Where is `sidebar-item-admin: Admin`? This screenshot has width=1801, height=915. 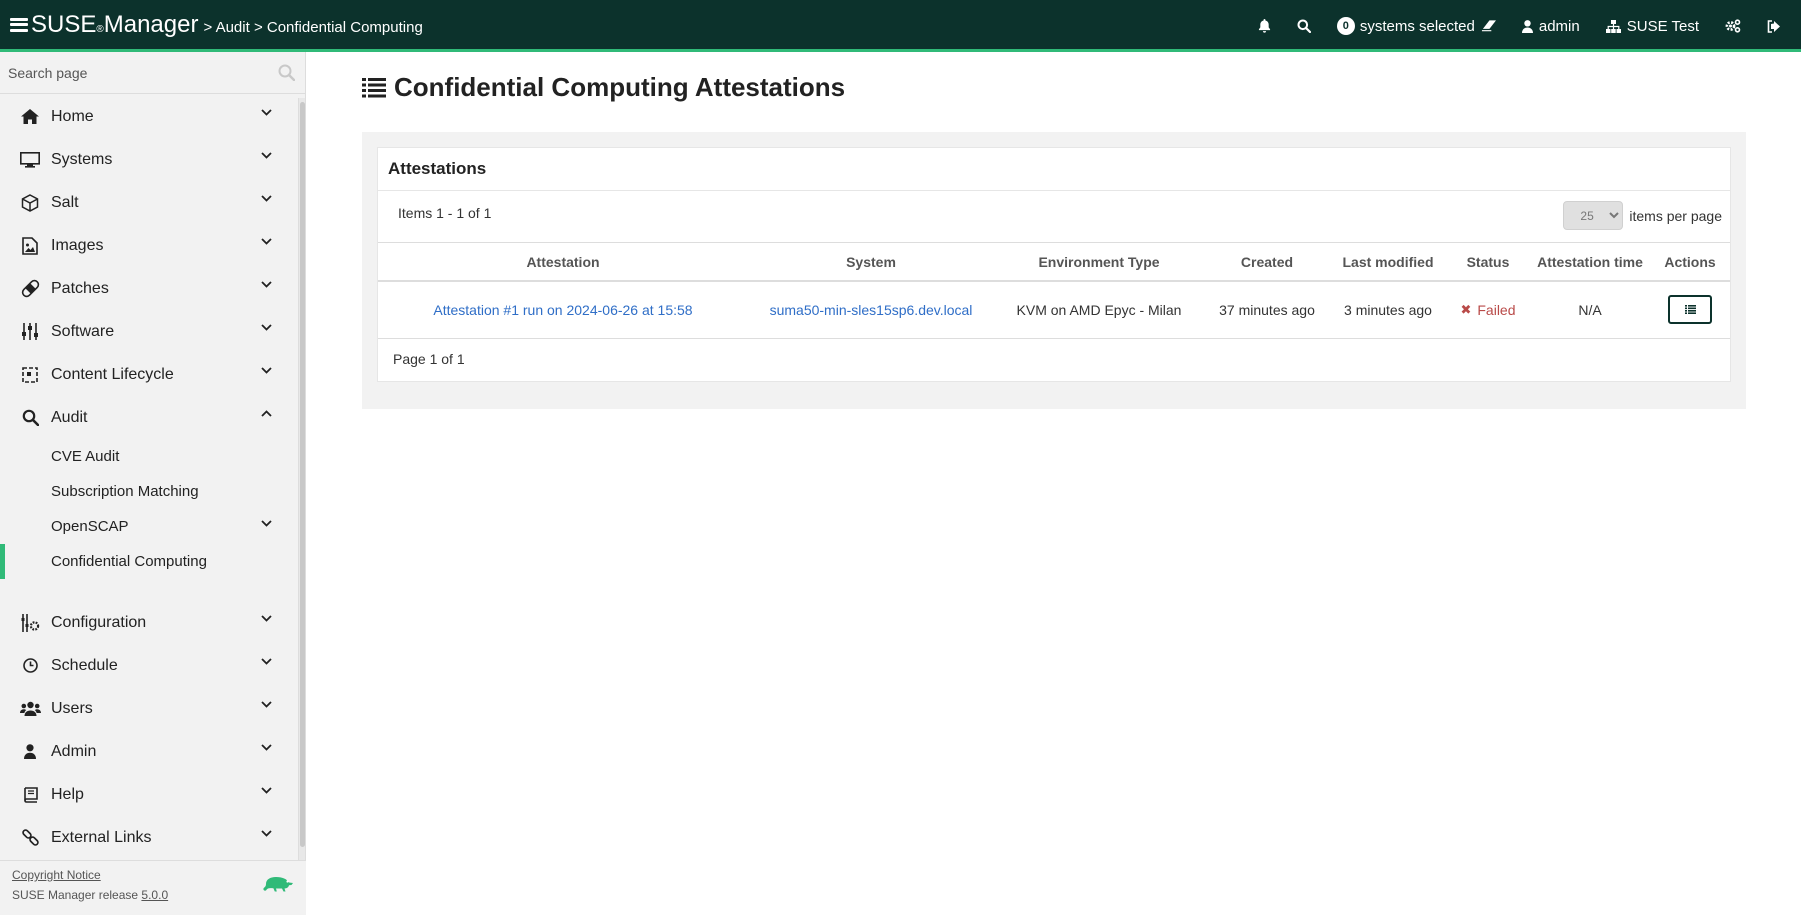 sidebar-item-admin: Admin is located at coordinates (149, 751).